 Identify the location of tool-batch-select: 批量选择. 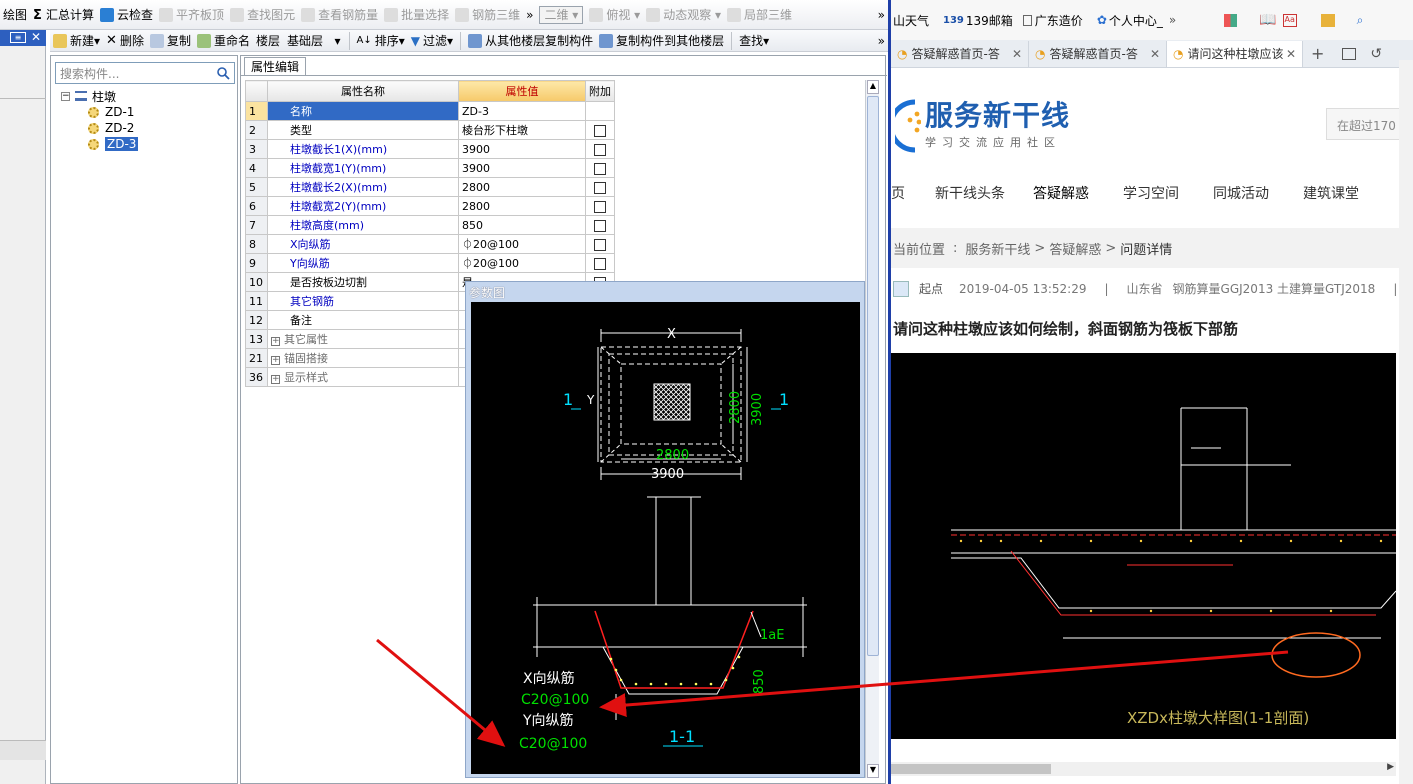
(416, 15).